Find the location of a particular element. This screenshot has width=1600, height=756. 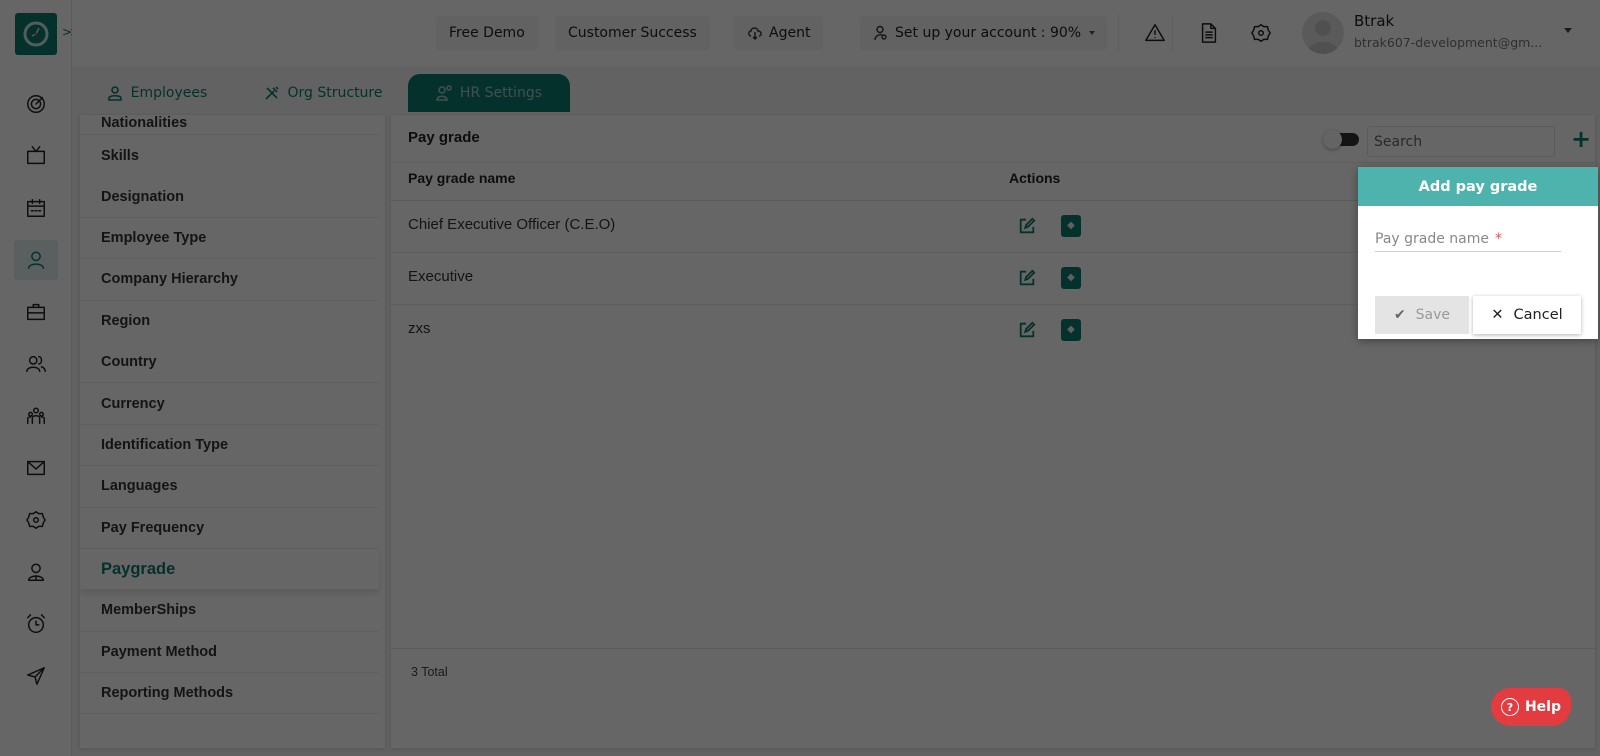

save-label: Save is located at coordinates (1433, 315).